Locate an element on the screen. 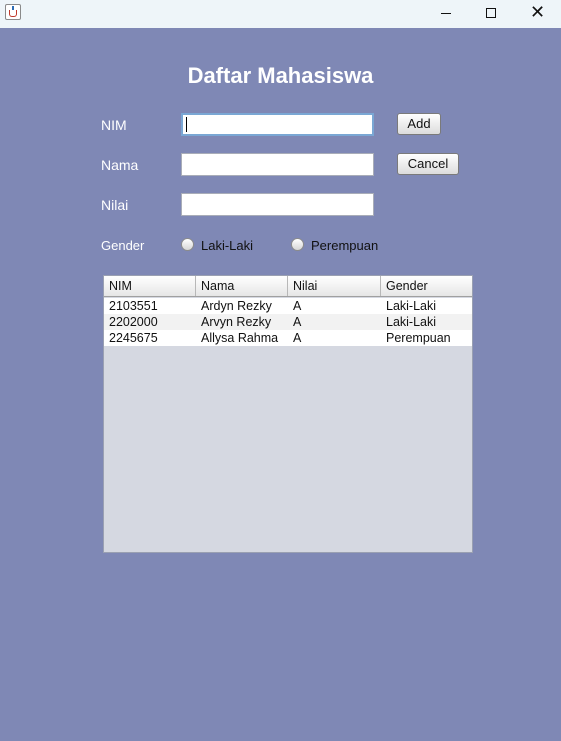 The height and width of the screenshot is (741, 561). table-row: 2245675 Allysa Rahma A Perempuan is located at coordinates (288, 338).